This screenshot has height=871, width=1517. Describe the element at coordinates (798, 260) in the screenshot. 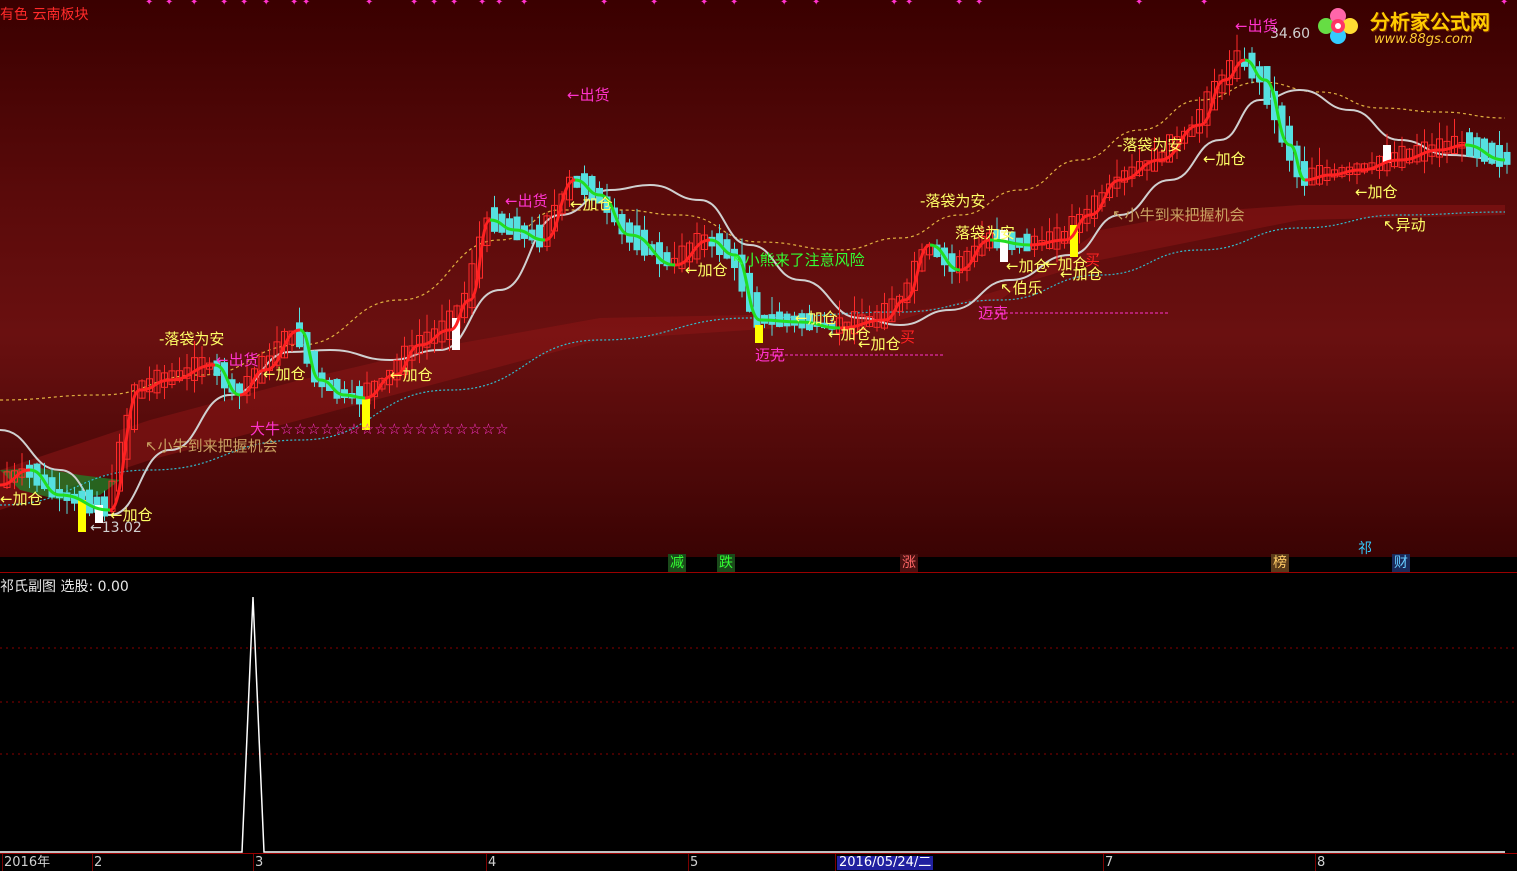

I see `signal-label: ↖小熊来了注意风险` at that location.